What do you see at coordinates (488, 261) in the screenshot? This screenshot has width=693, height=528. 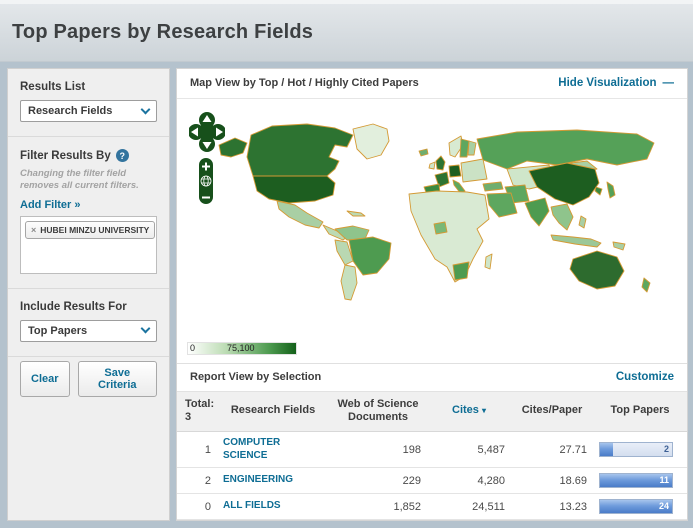 I see `map-region-madagascar` at bounding box center [488, 261].